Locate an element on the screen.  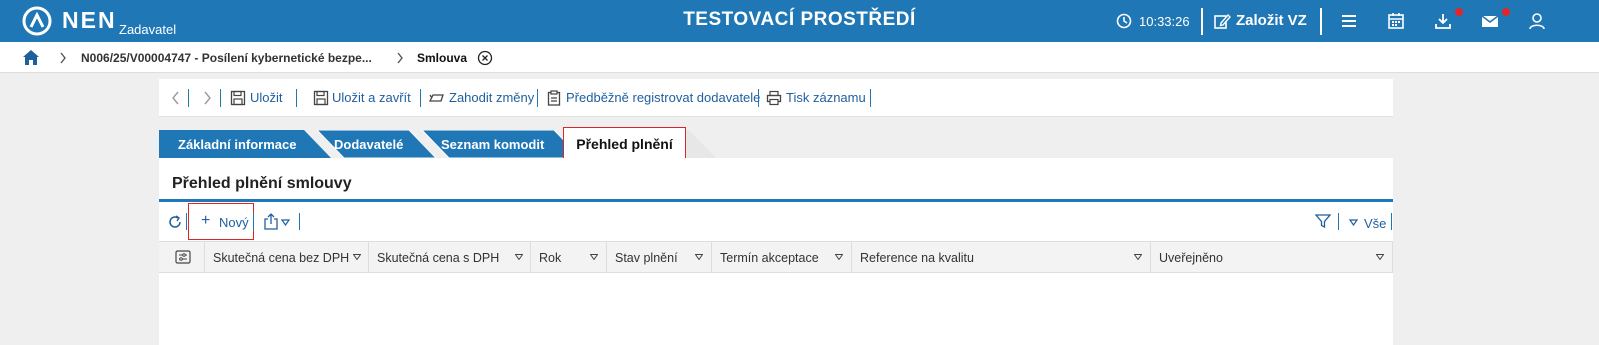
section-divider is located at coordinates (776, 200).